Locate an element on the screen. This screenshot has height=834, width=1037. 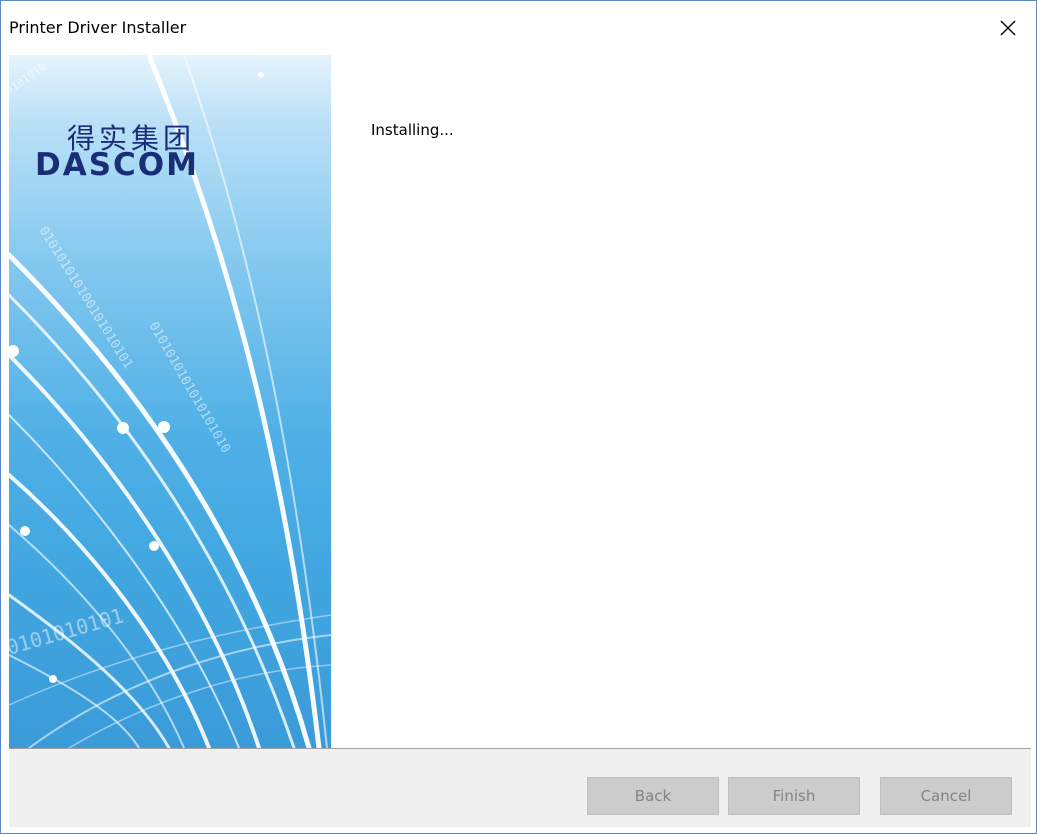
cancel-button: Cancel is located at coordinates (946, 796).